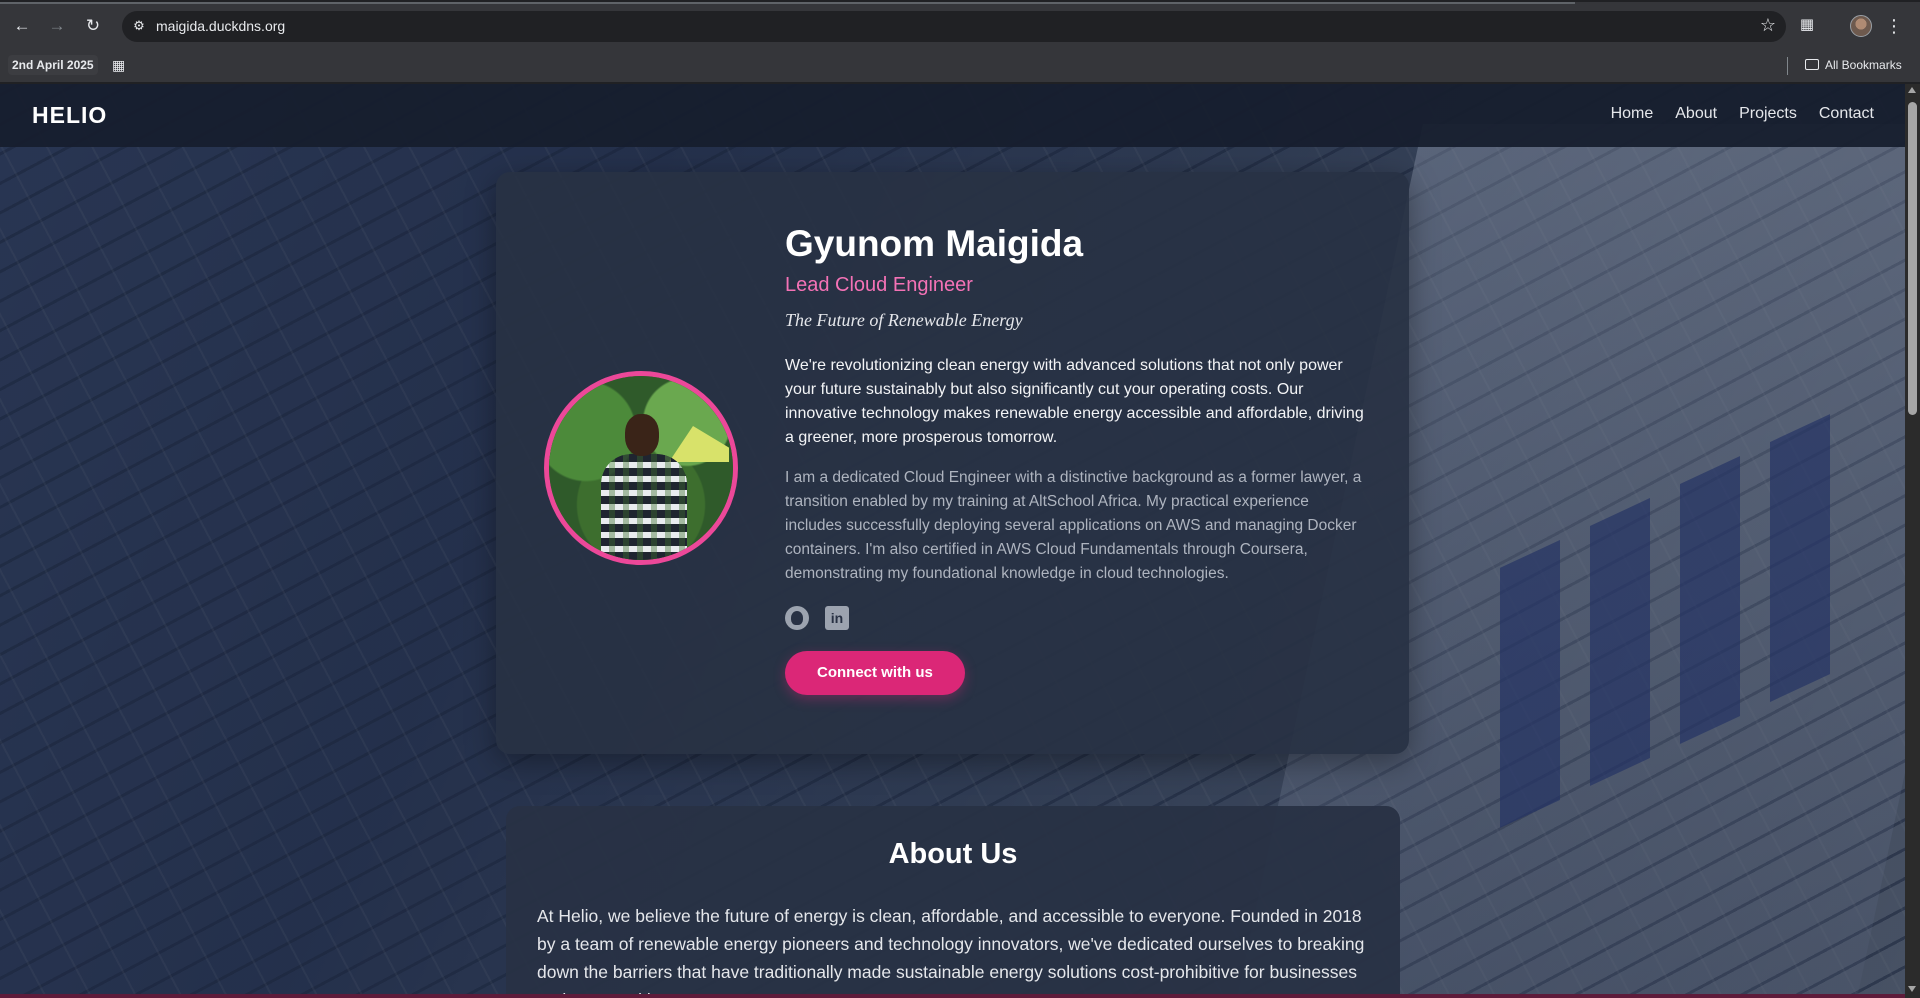 Image resolution: width=1920 pixels, height=998 pixels. I want to click on back-icon: ←, so click(22, 26).